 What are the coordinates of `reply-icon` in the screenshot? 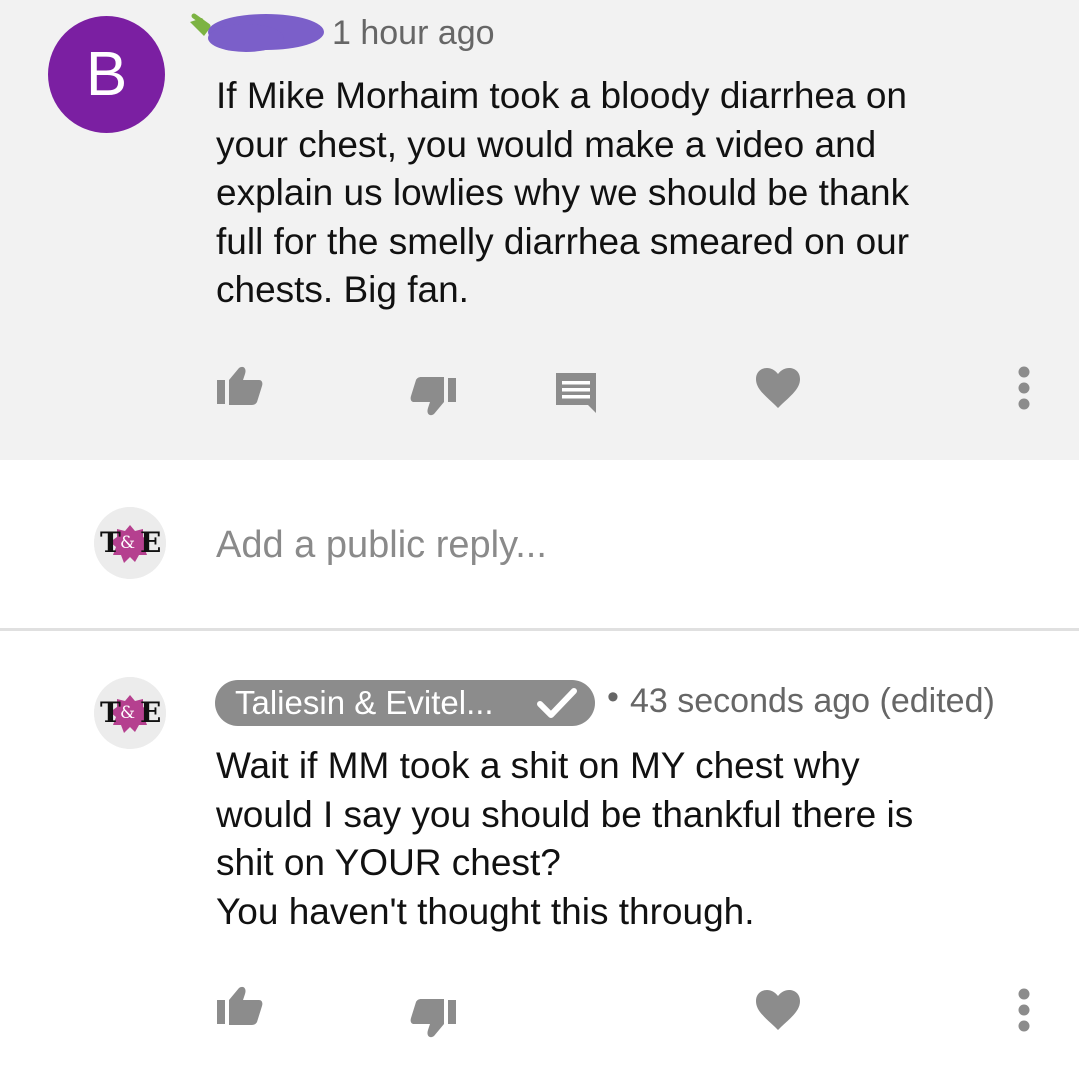 It's located at (576, 393).